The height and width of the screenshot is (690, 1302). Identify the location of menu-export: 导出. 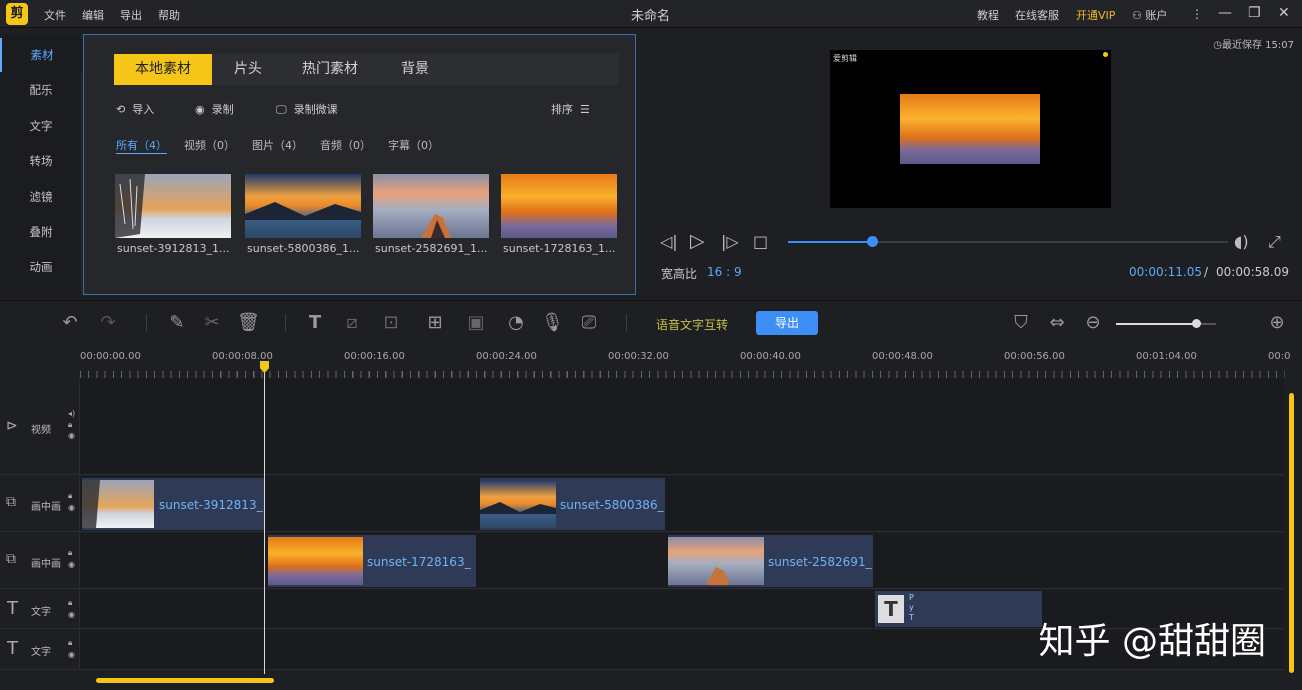
(131, 15).